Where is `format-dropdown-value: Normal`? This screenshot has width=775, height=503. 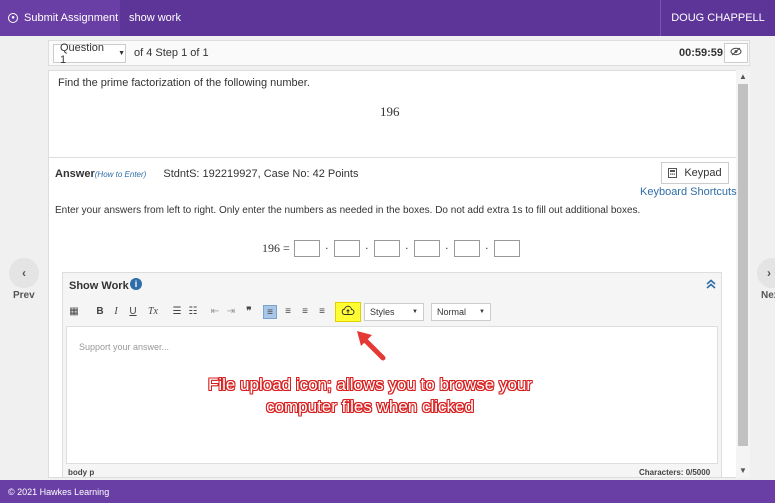
format-dropdown-value: Normal is located at coordinates (452, 312).